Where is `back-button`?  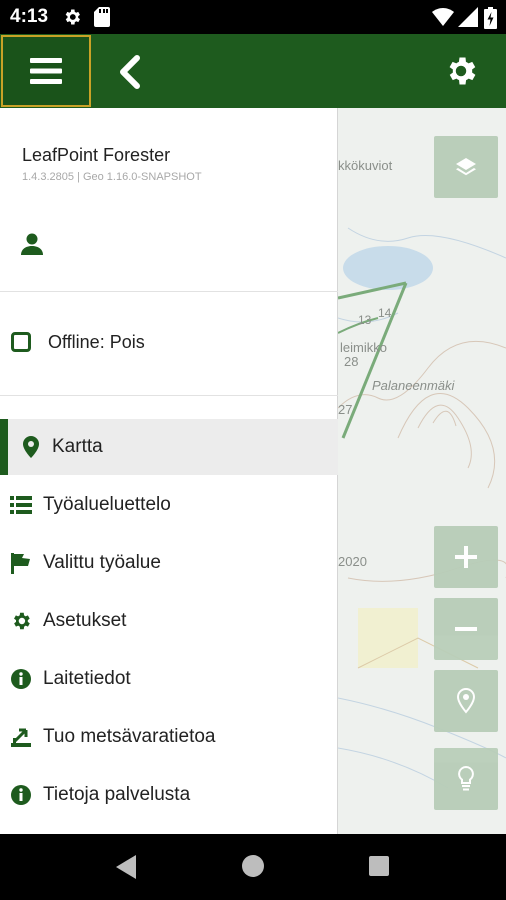
back-button is located at coordinates (130, 72).